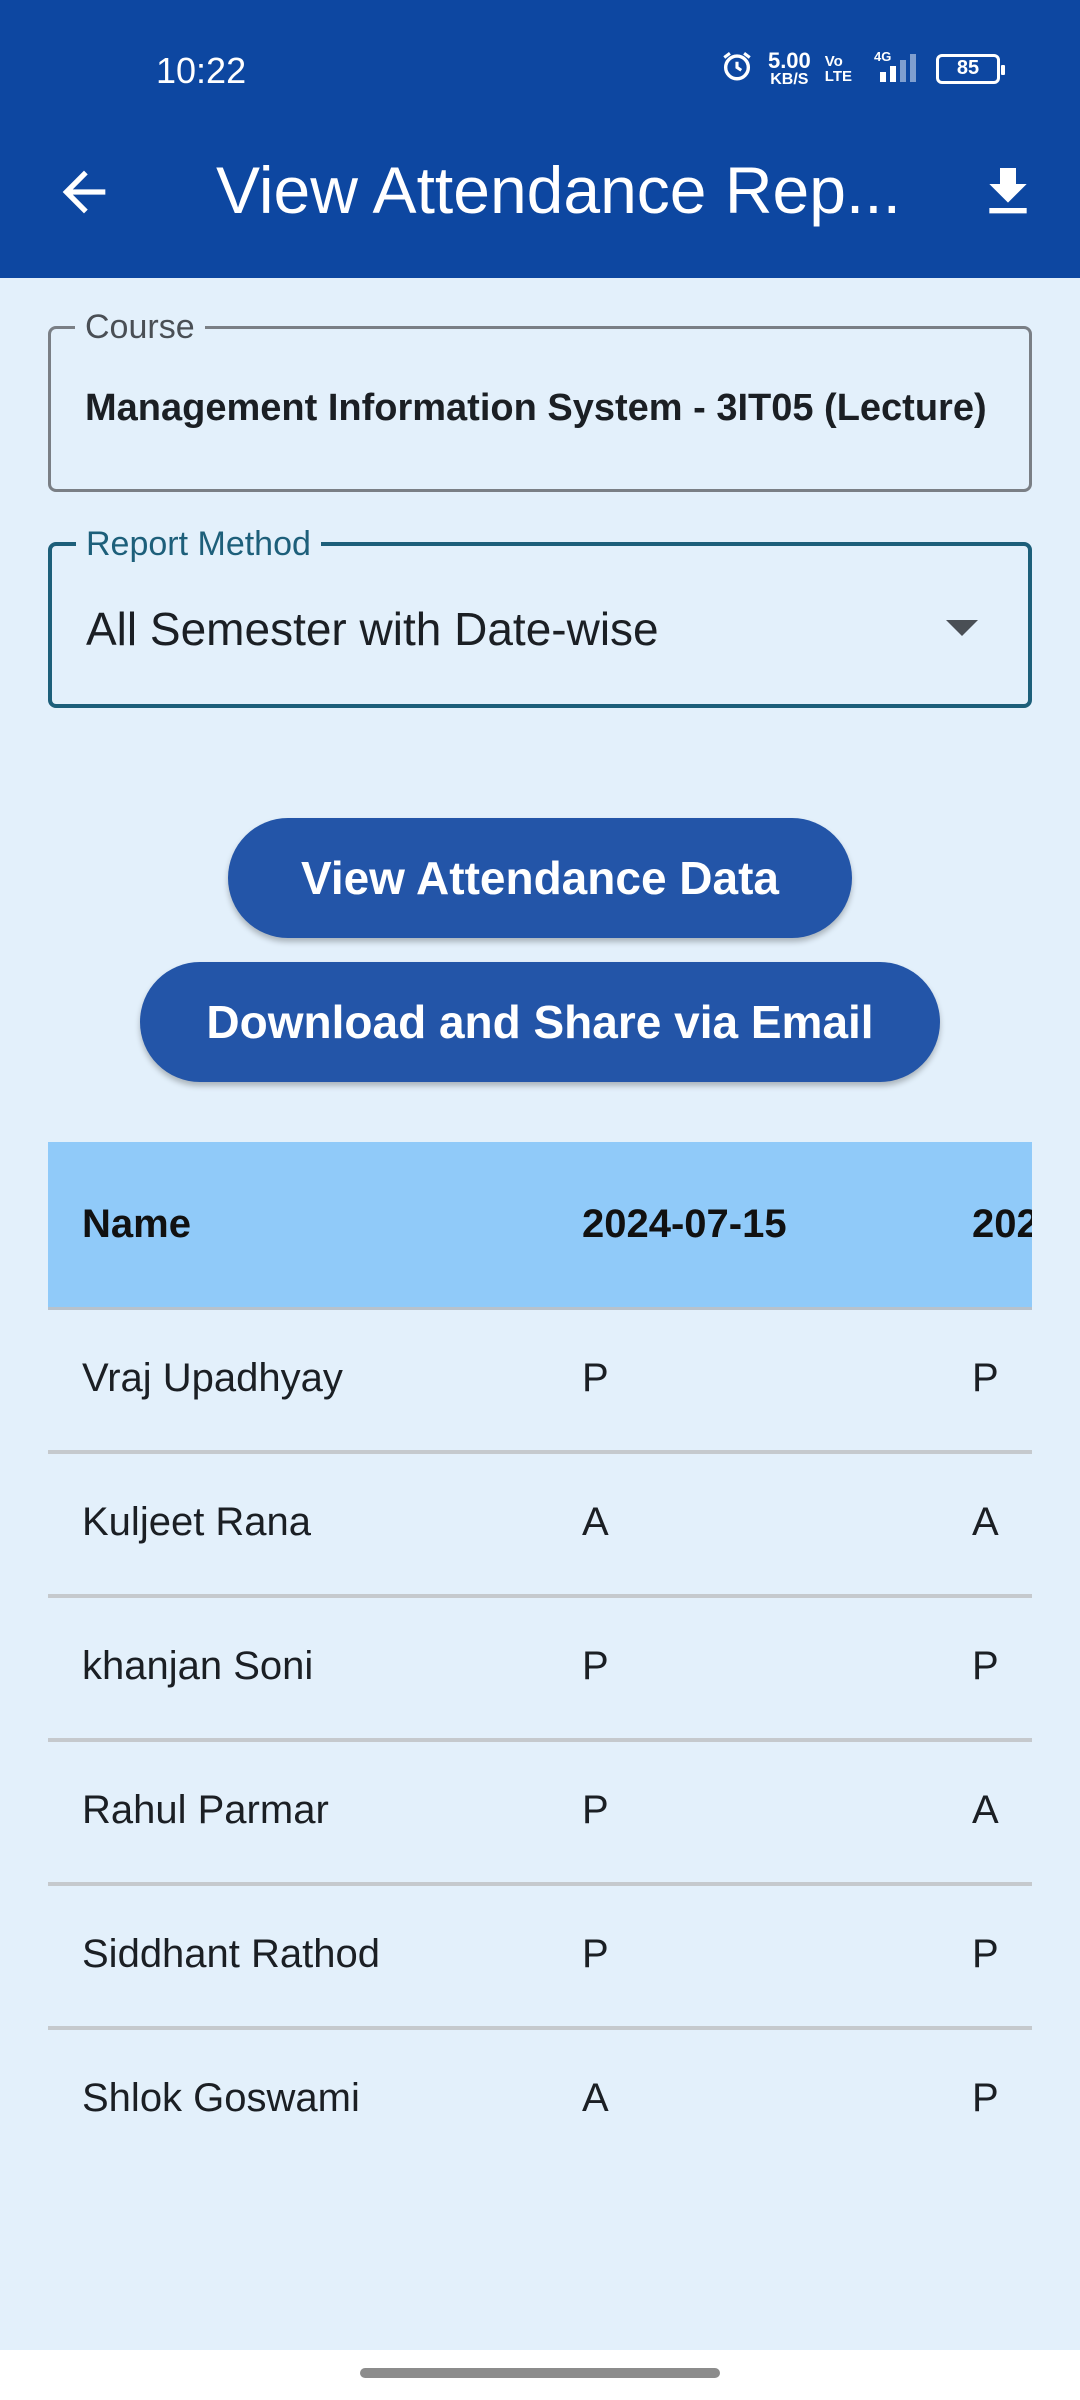 The width and height of the screenshot is (1080, 2400). What do you see at coordinates (962, 628) in the screenshot?
I see `dropdown-arrow-icon` at bounding box center [962, 628].